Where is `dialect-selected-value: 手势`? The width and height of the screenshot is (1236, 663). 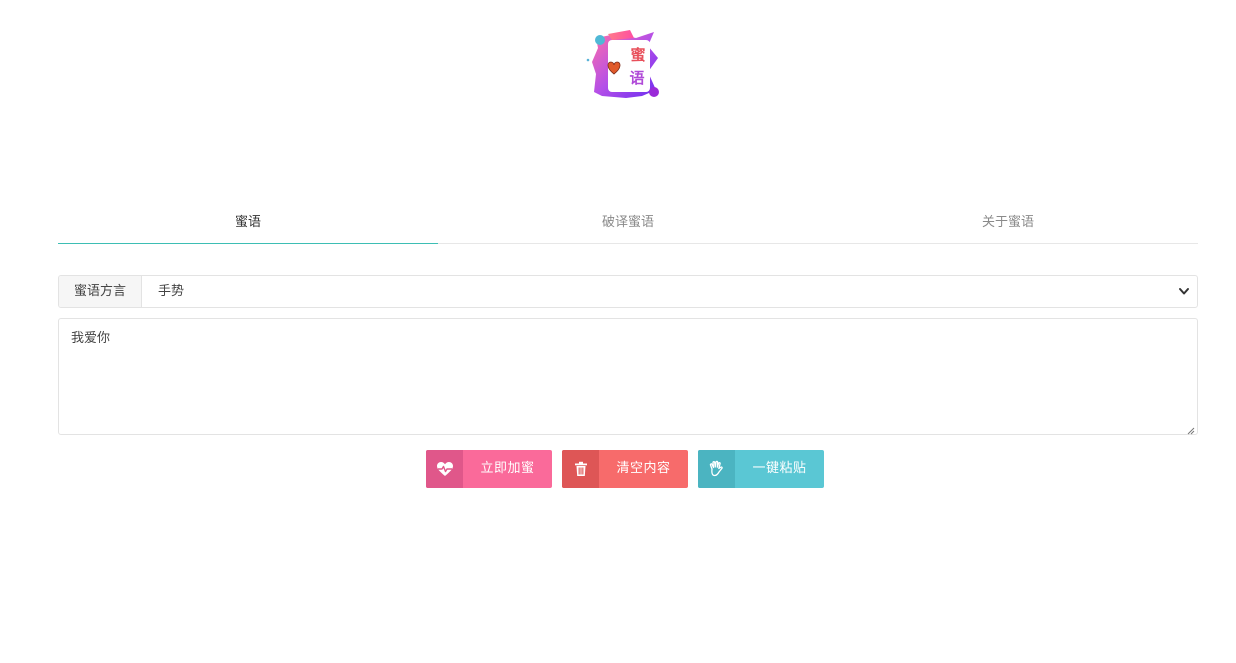
dialect-selected-value: 手势 is located at coordinates (171, 291).